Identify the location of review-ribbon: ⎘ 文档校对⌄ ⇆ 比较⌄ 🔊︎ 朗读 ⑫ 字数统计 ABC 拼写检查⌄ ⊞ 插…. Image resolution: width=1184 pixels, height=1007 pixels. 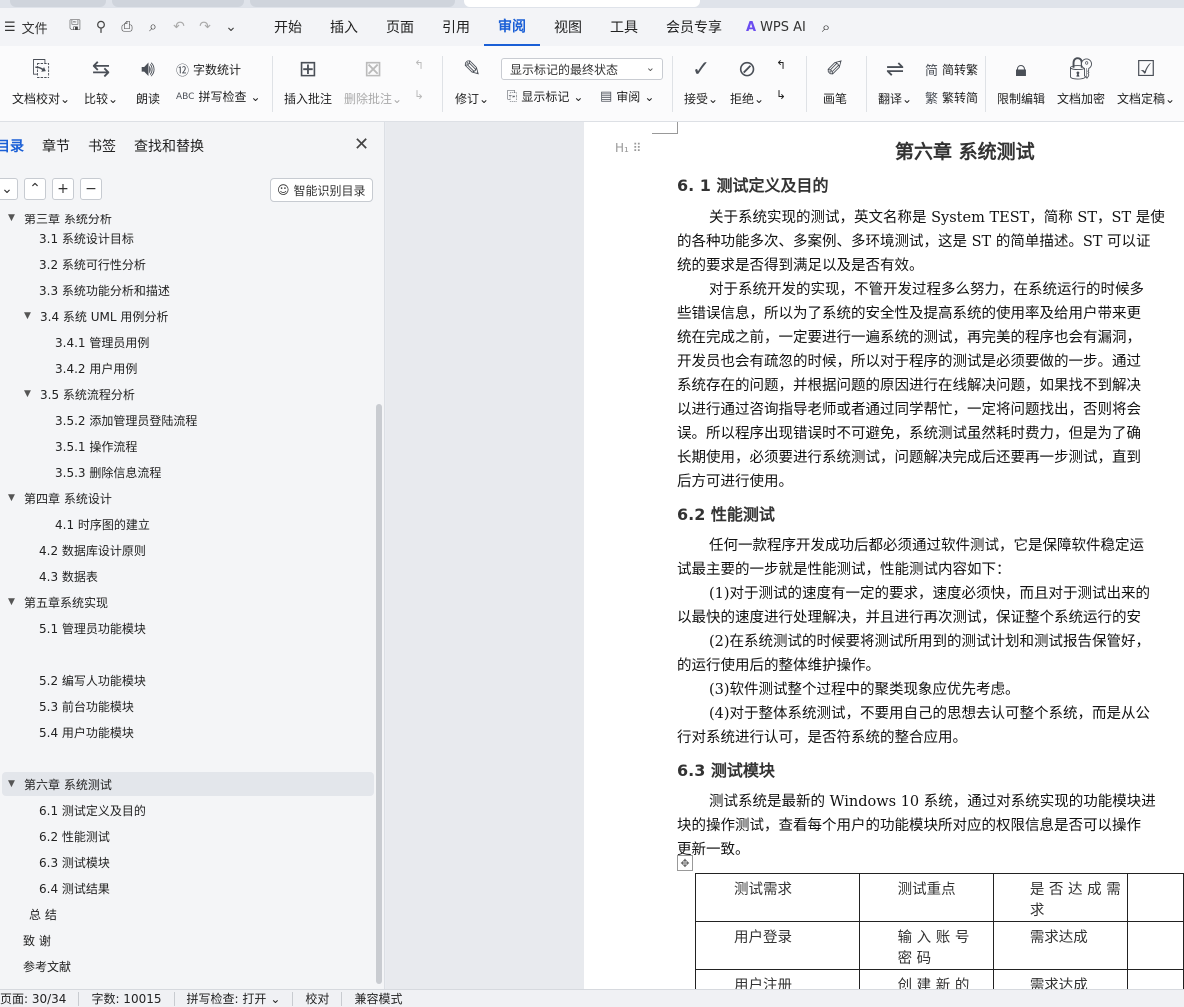
(592, 84).